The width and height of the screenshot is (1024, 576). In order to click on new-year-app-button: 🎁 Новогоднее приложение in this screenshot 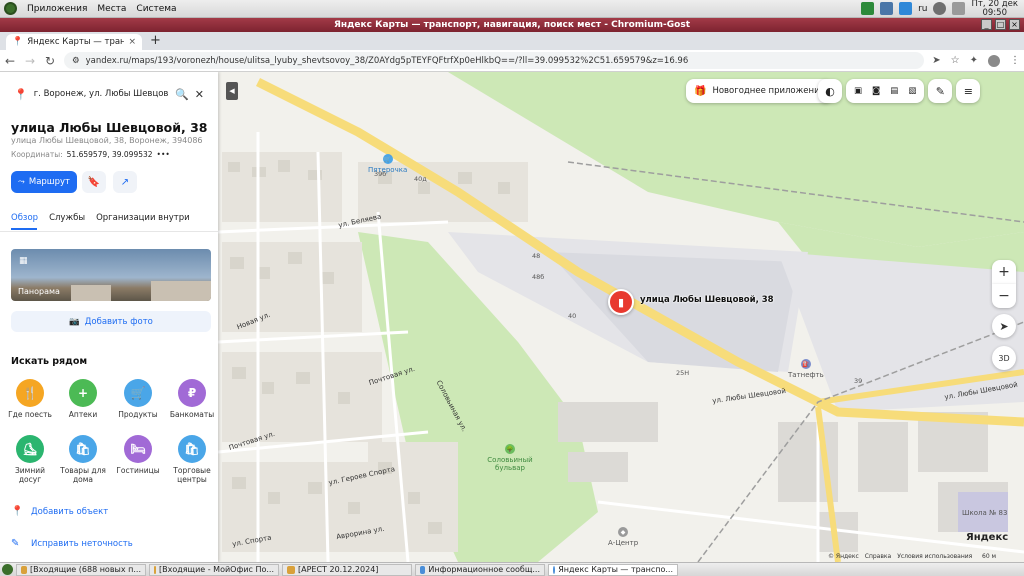, I will do `click(759, 91)`.